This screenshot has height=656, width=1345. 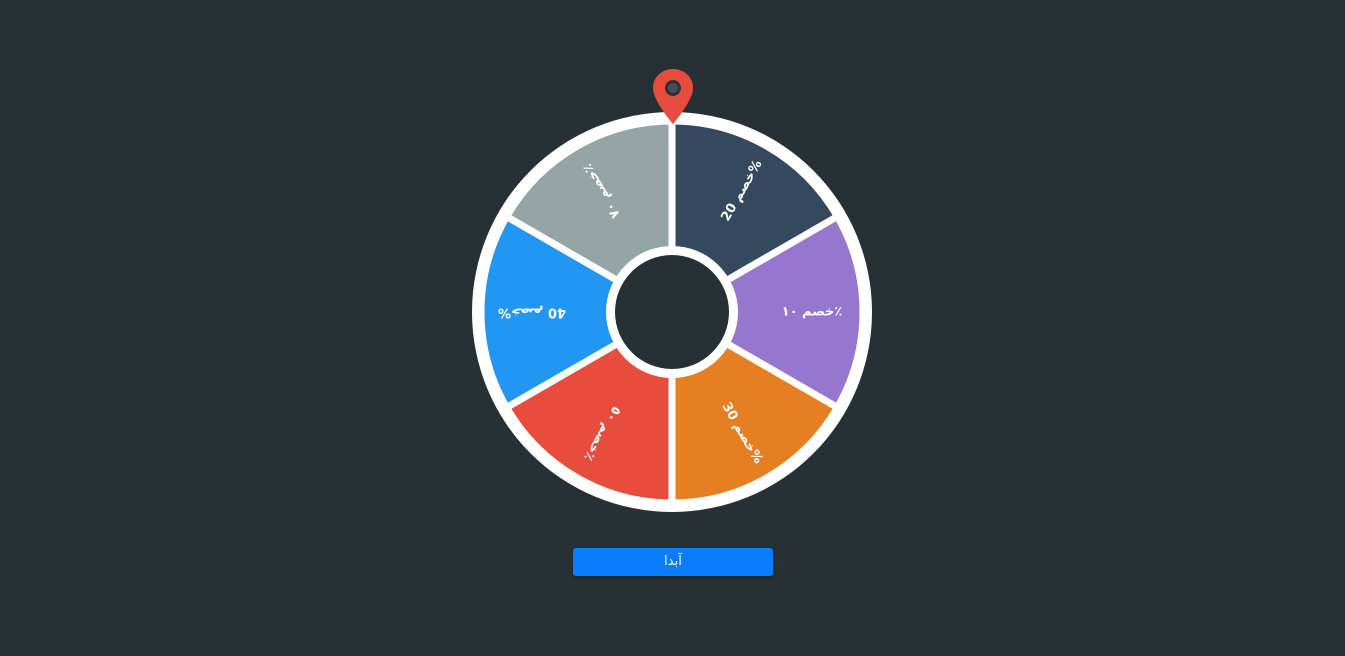 What do you see at coordinates (812, 312) in the screenshot?
I see `wheel-segment-label: خصم ١٠٪` at bounding box center [812, 312].